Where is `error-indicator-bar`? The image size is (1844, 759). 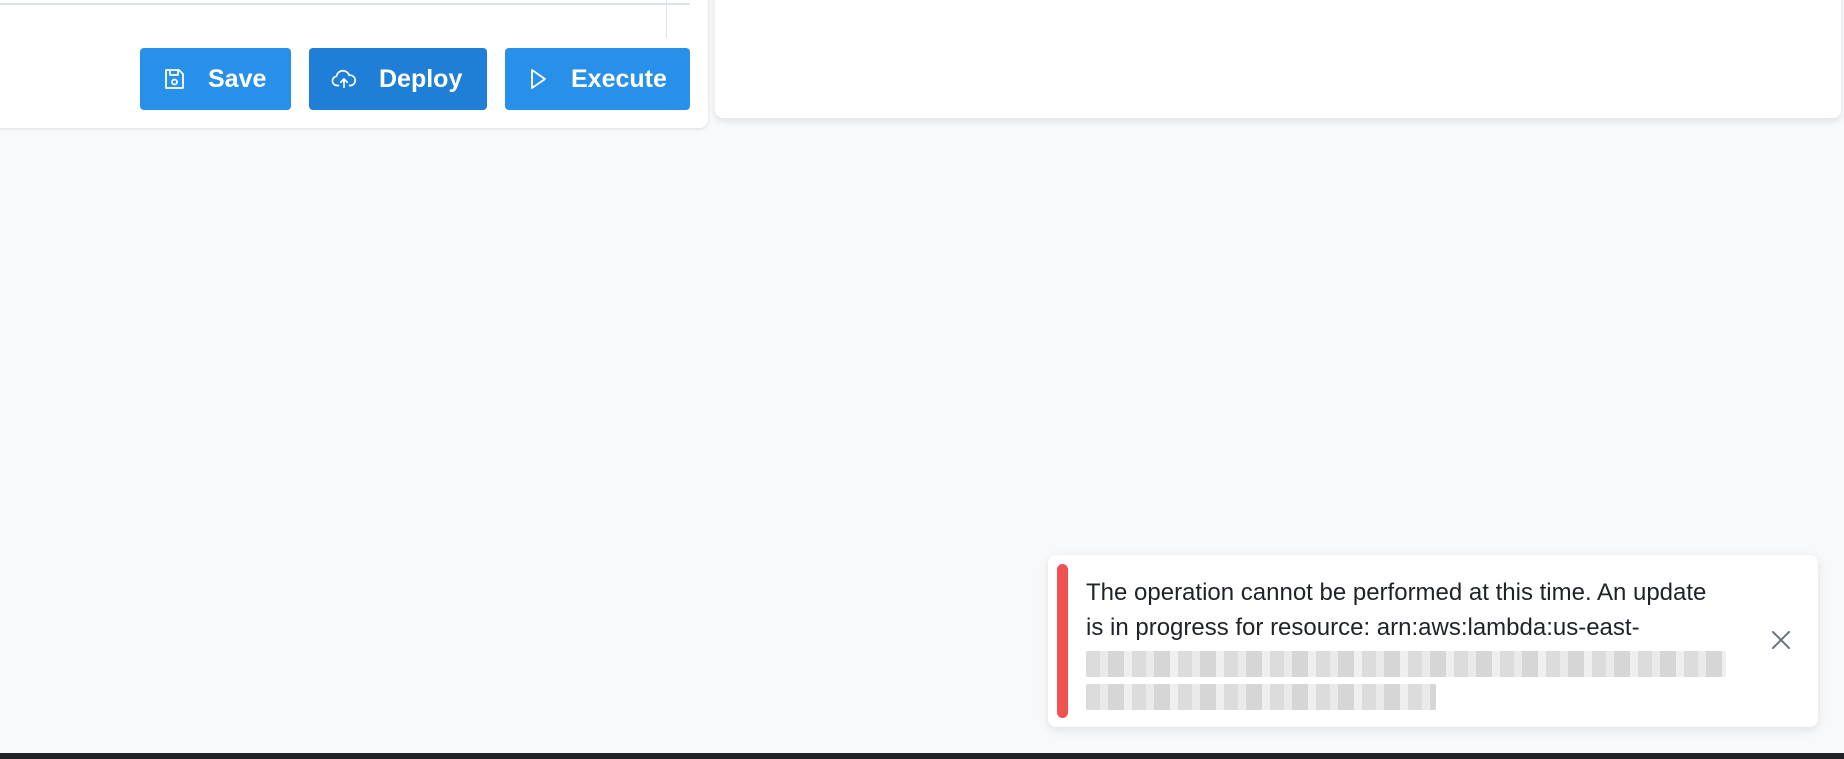 error-indicator-bar is located at coordinates (1062, 641).